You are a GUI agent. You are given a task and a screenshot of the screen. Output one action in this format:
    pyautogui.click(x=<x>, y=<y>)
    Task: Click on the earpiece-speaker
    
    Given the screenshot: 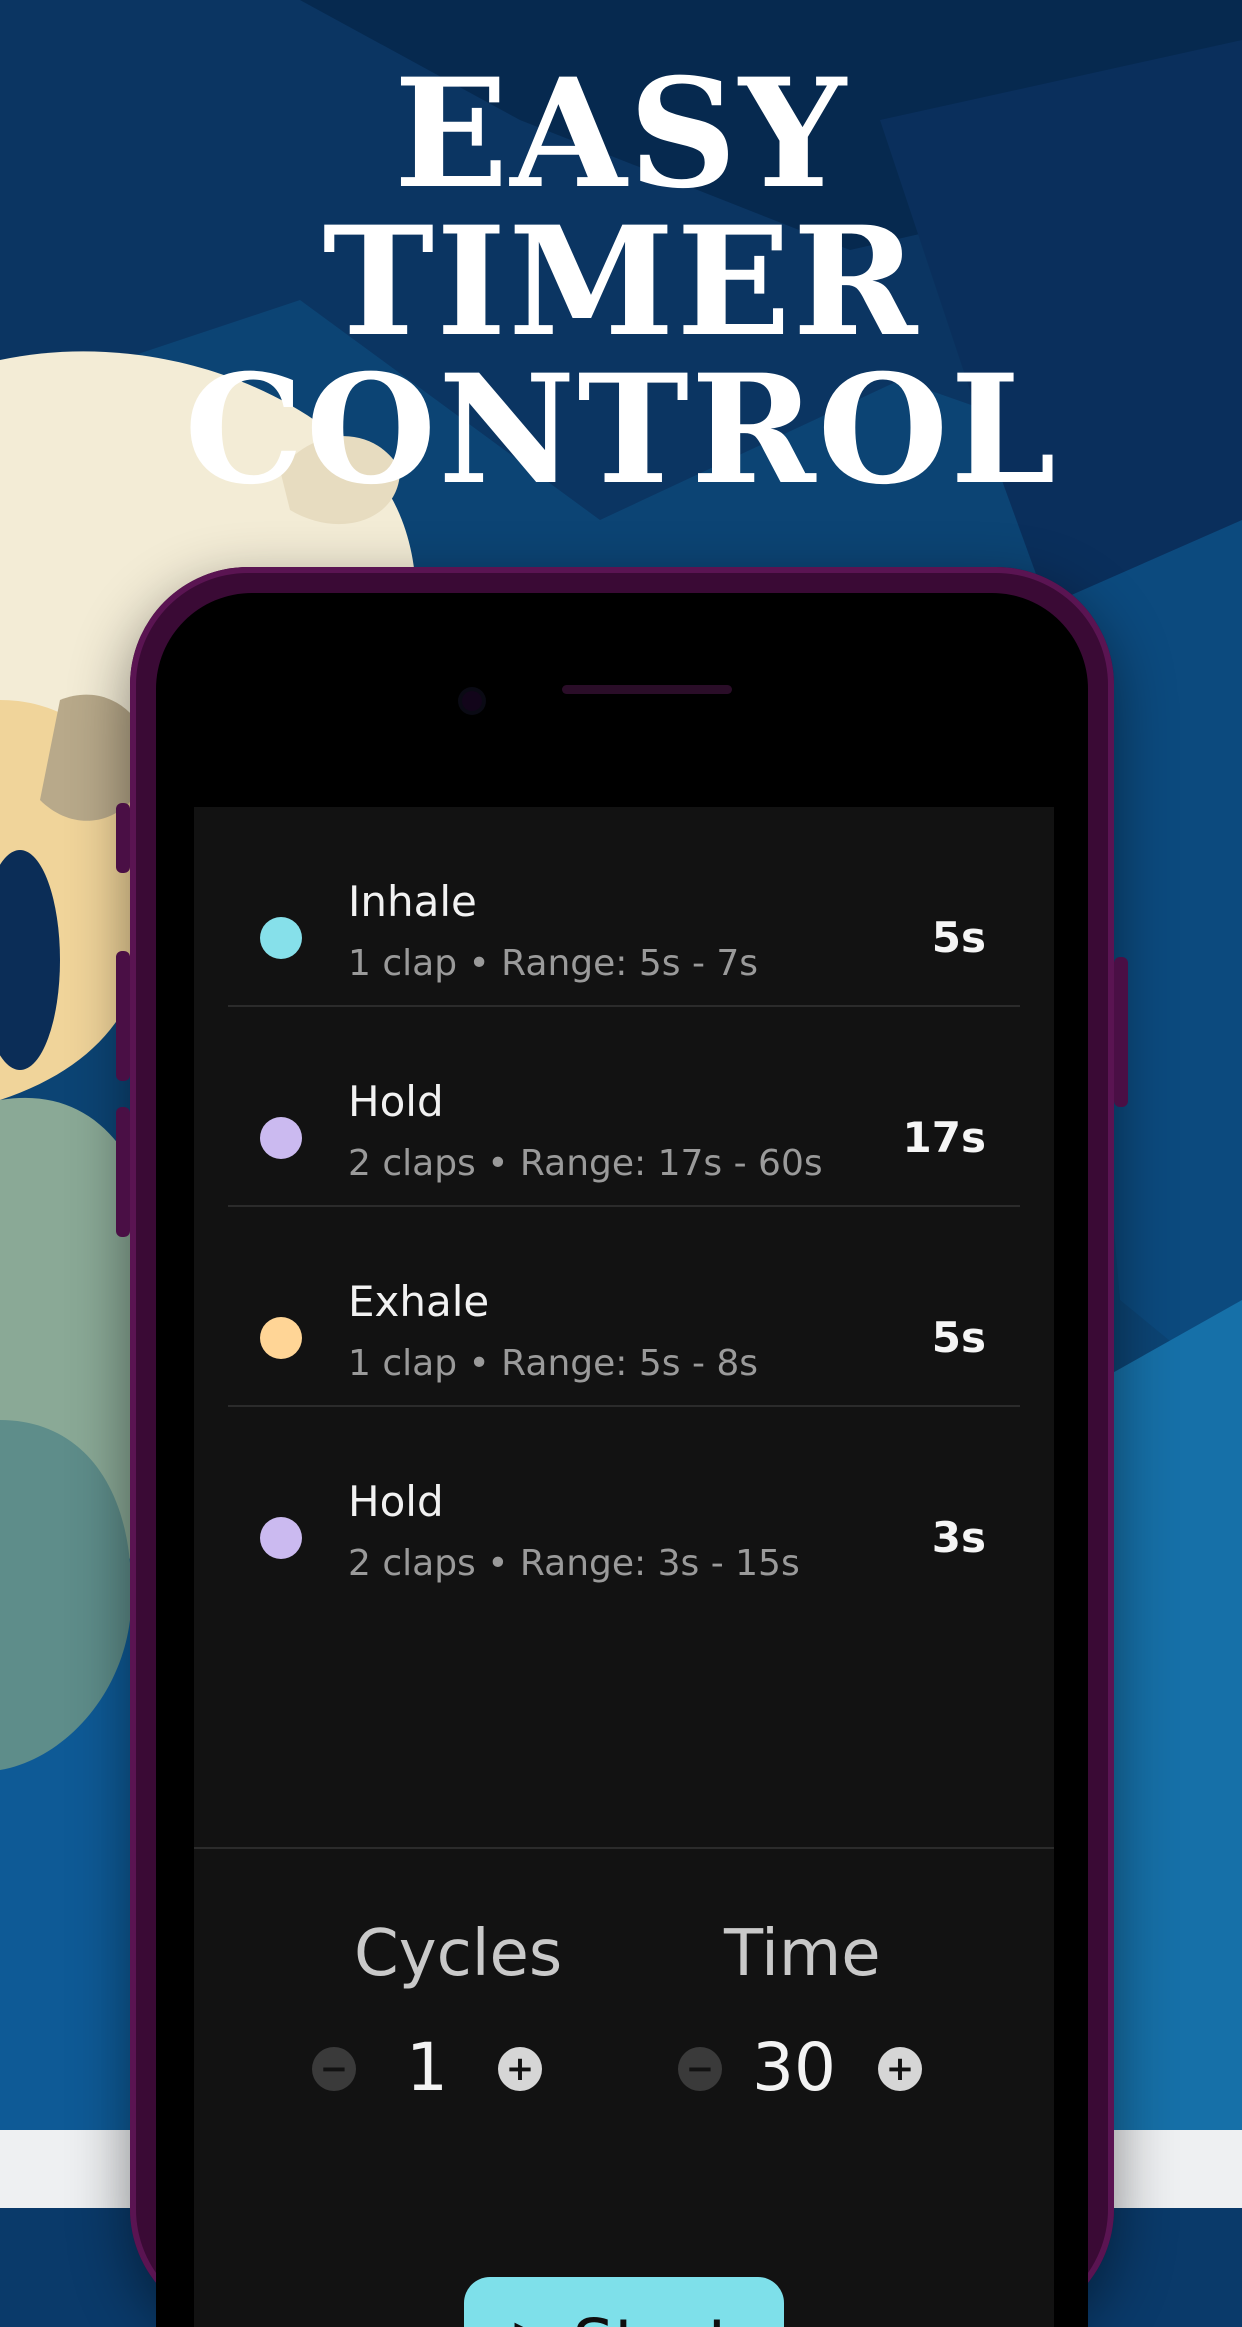 What is the action you would take?
    pyautogui.click(x=647, y=689)
    